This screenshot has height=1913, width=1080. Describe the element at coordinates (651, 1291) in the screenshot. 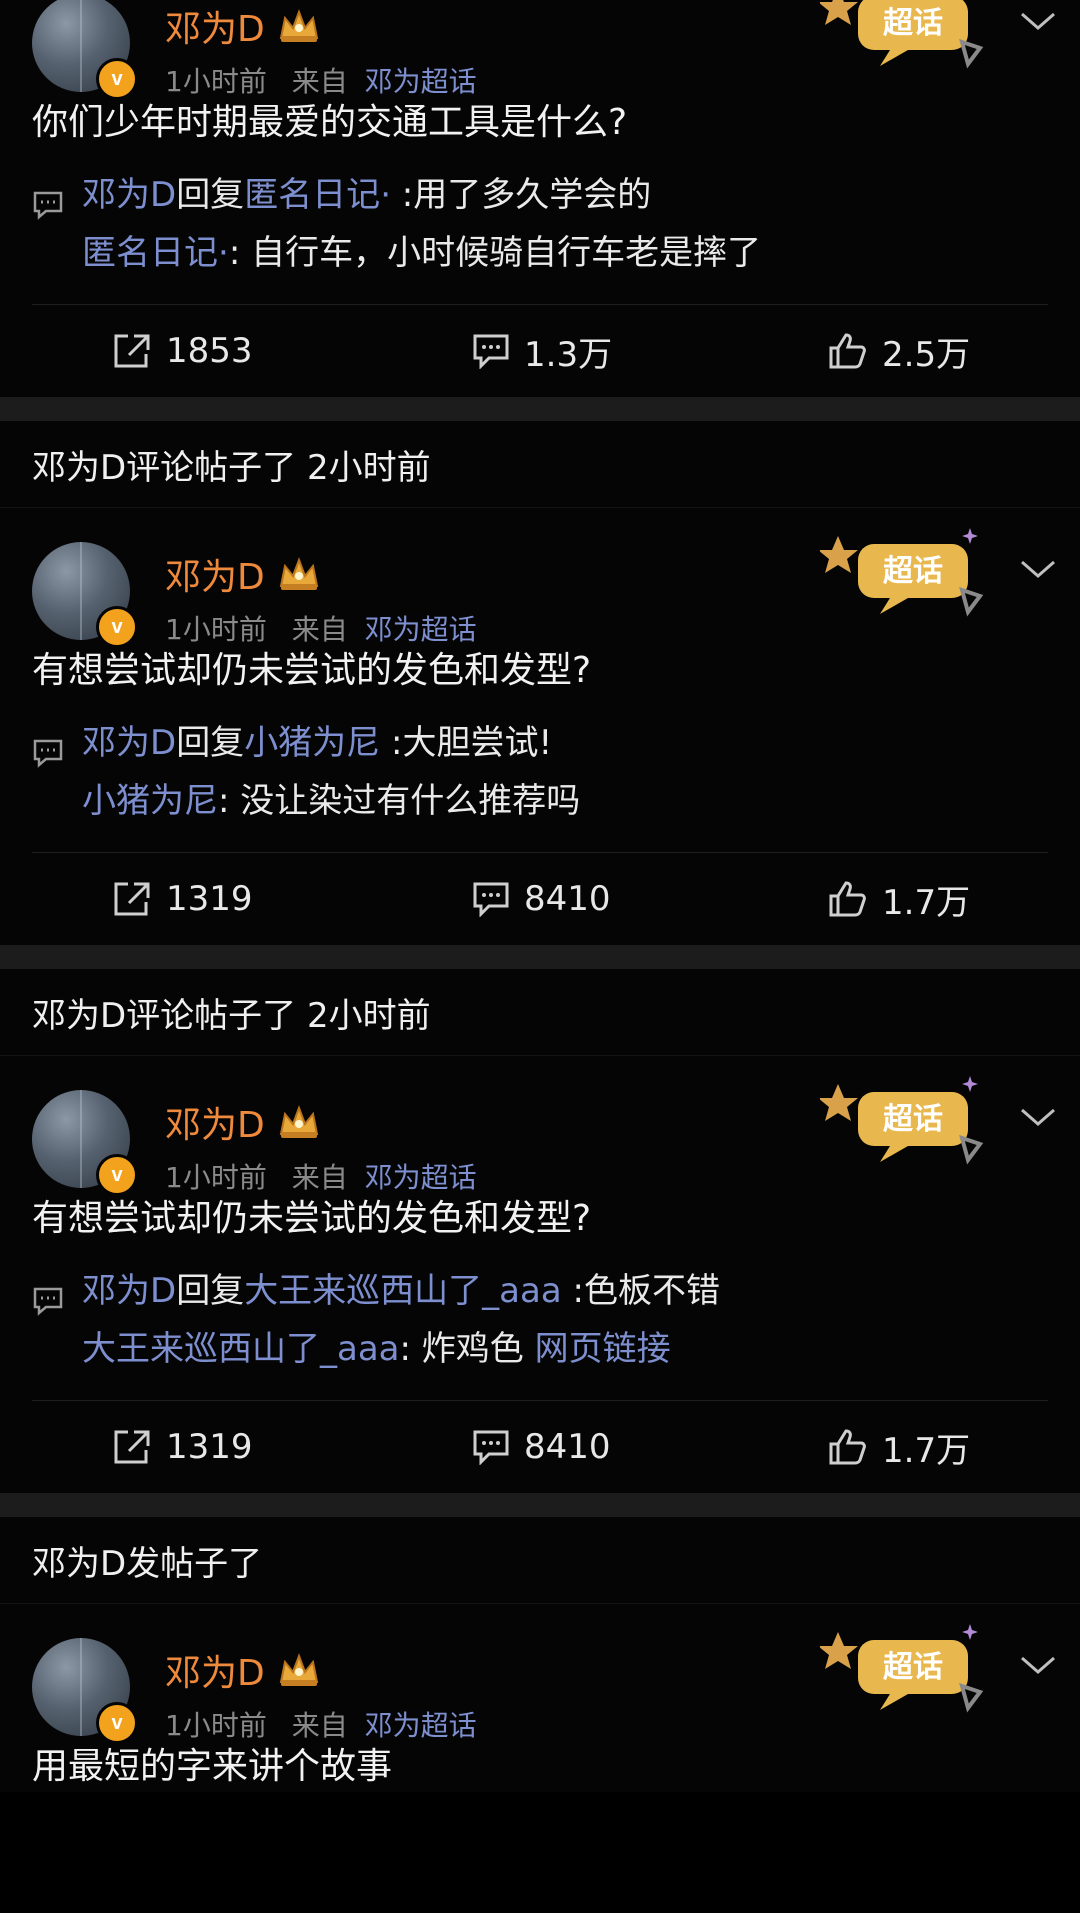

I see `reply-content: 色板不错` at that location.